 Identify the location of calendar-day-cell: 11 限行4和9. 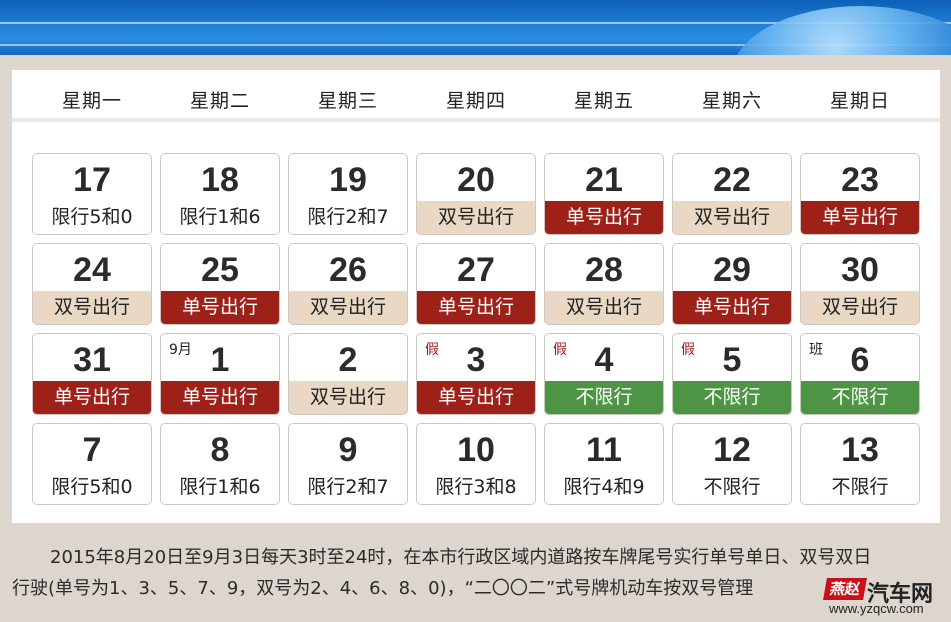
(604, 464).